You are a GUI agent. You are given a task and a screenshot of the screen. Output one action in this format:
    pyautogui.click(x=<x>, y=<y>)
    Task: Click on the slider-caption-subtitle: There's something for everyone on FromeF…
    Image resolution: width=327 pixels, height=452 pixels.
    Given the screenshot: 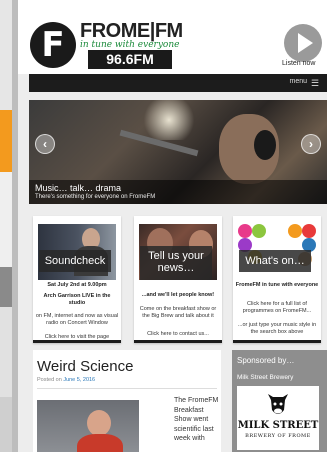 What is the action you would take?
    pyautogui.click(x=95, y=197)
    